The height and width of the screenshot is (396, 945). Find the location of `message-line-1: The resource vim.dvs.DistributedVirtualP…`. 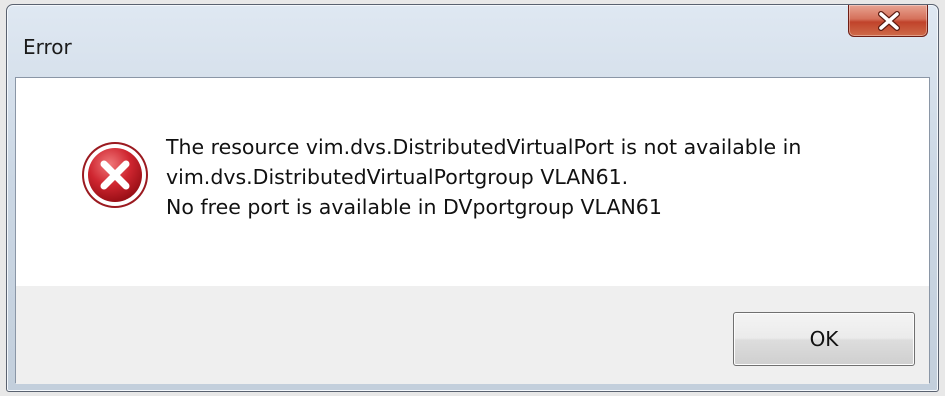

message-line-1: The resource vim.dvs.DistributedVirtualP… is located at coordinates (484, 147).